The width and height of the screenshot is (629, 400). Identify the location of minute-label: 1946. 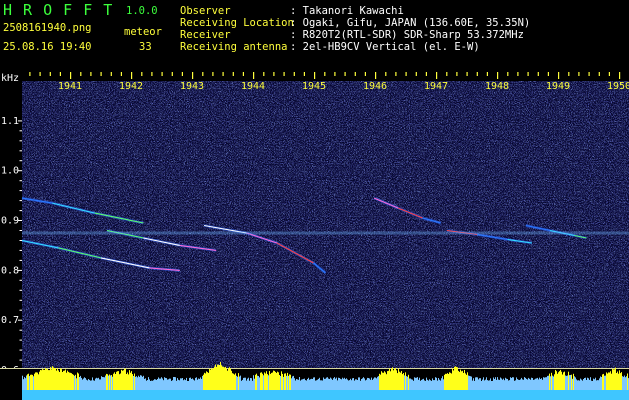
(375, 86).